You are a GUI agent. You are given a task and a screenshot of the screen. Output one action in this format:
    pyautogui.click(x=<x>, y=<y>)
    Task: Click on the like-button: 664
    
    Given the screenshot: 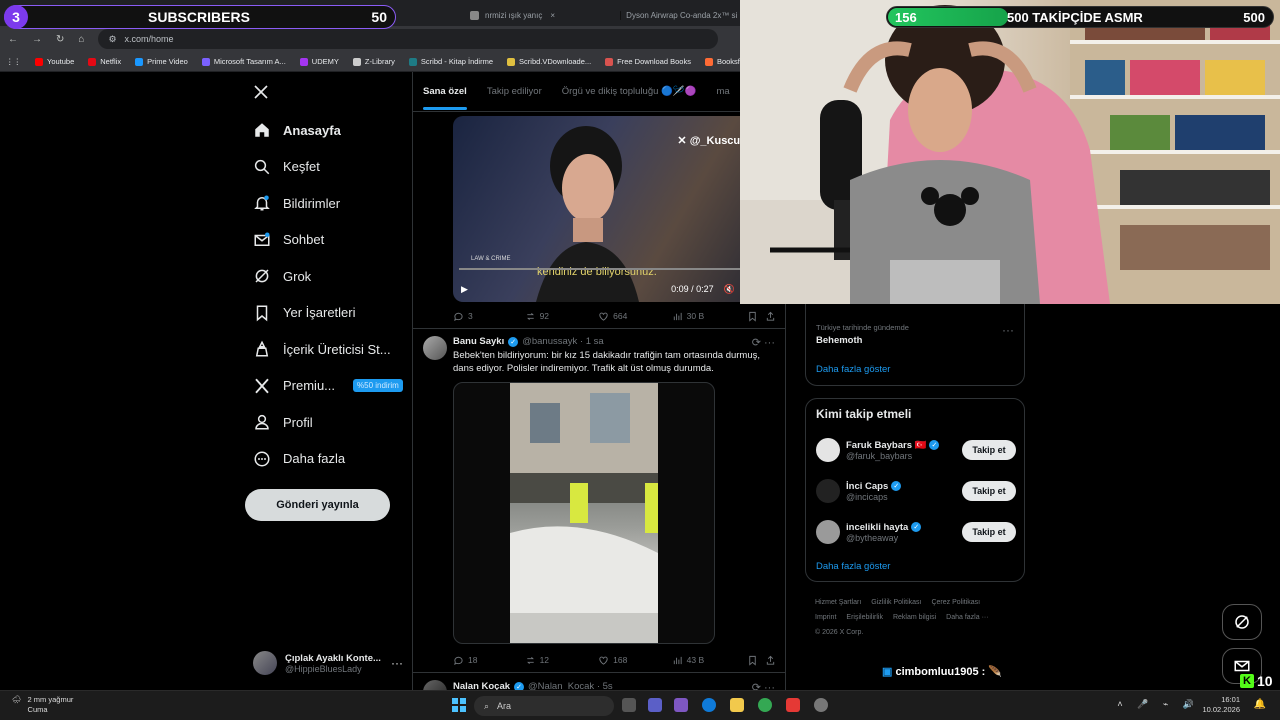 What is the action you would take?
    pyautogui.click(x=635, y=316)
    